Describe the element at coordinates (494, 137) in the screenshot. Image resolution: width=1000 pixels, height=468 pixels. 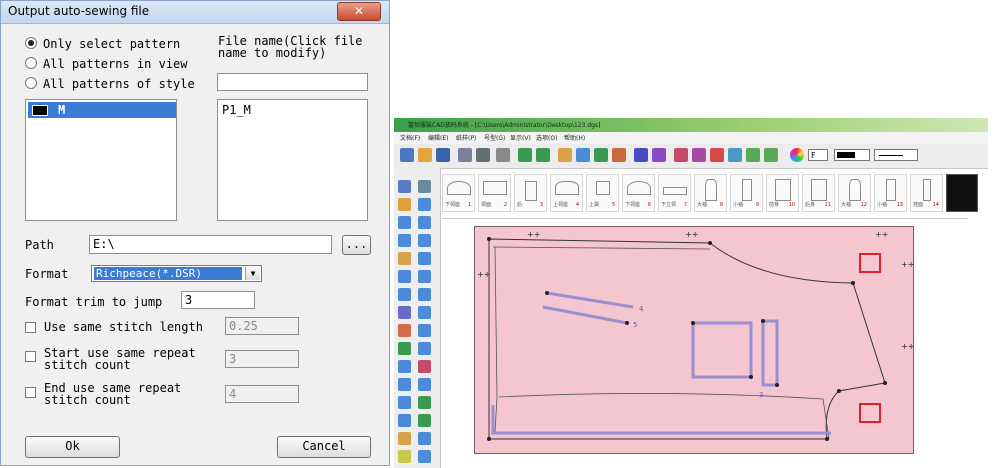
I see `menu-item-size: 号型(G)` at that location.